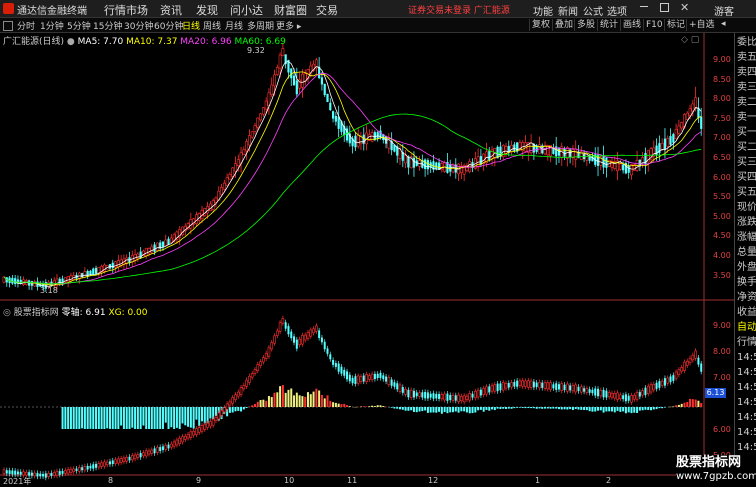 This screenshot has height=487, width=756. What do you see at coordinates (722, 59) in the screenshot?
I see `main-y-tick: 9.00` at bounding box center [722, 59].